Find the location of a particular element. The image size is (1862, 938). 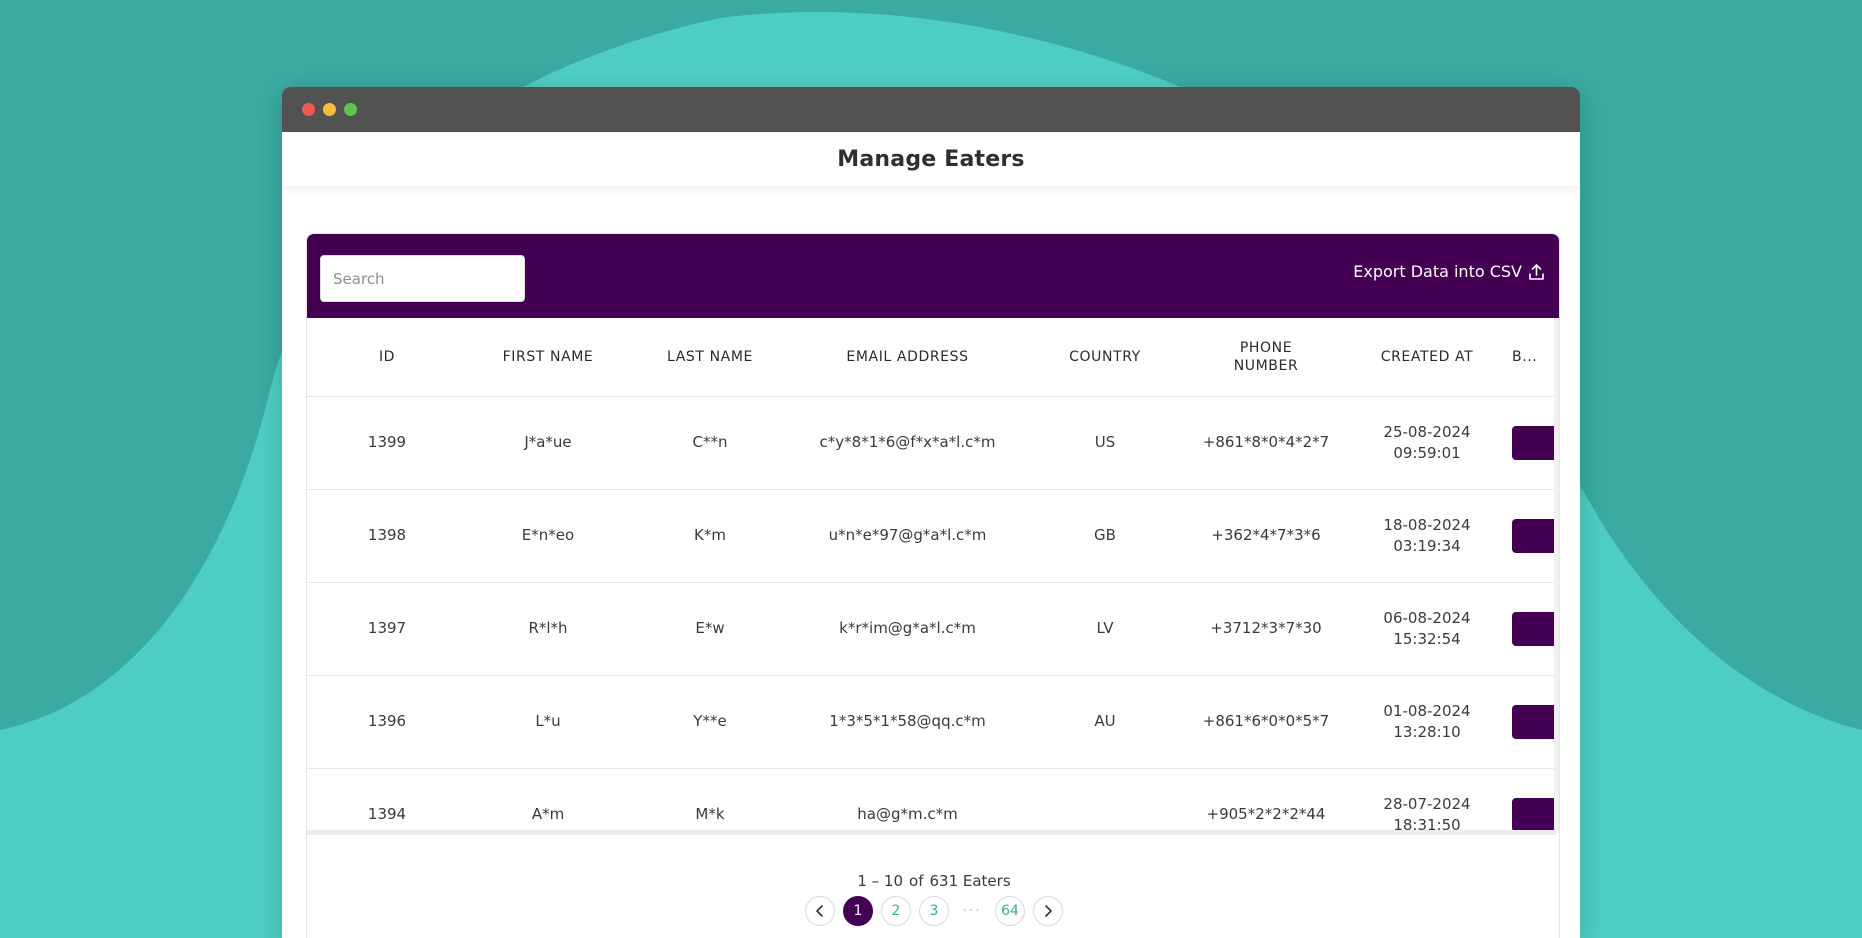

created-date: 28-07-2024 is located at coordinates (1427, 803).